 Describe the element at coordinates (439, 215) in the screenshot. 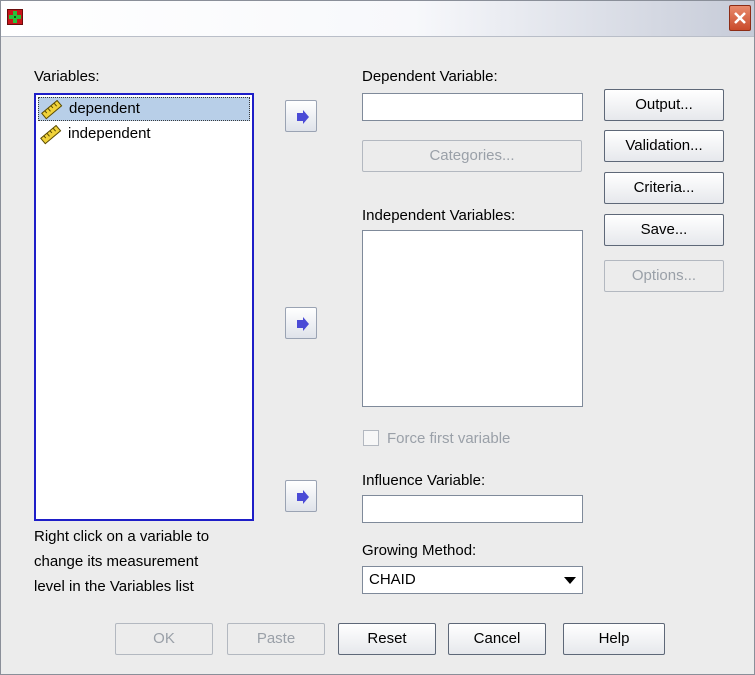

I see `independent-variables-label: Independent Variables:` at that location.